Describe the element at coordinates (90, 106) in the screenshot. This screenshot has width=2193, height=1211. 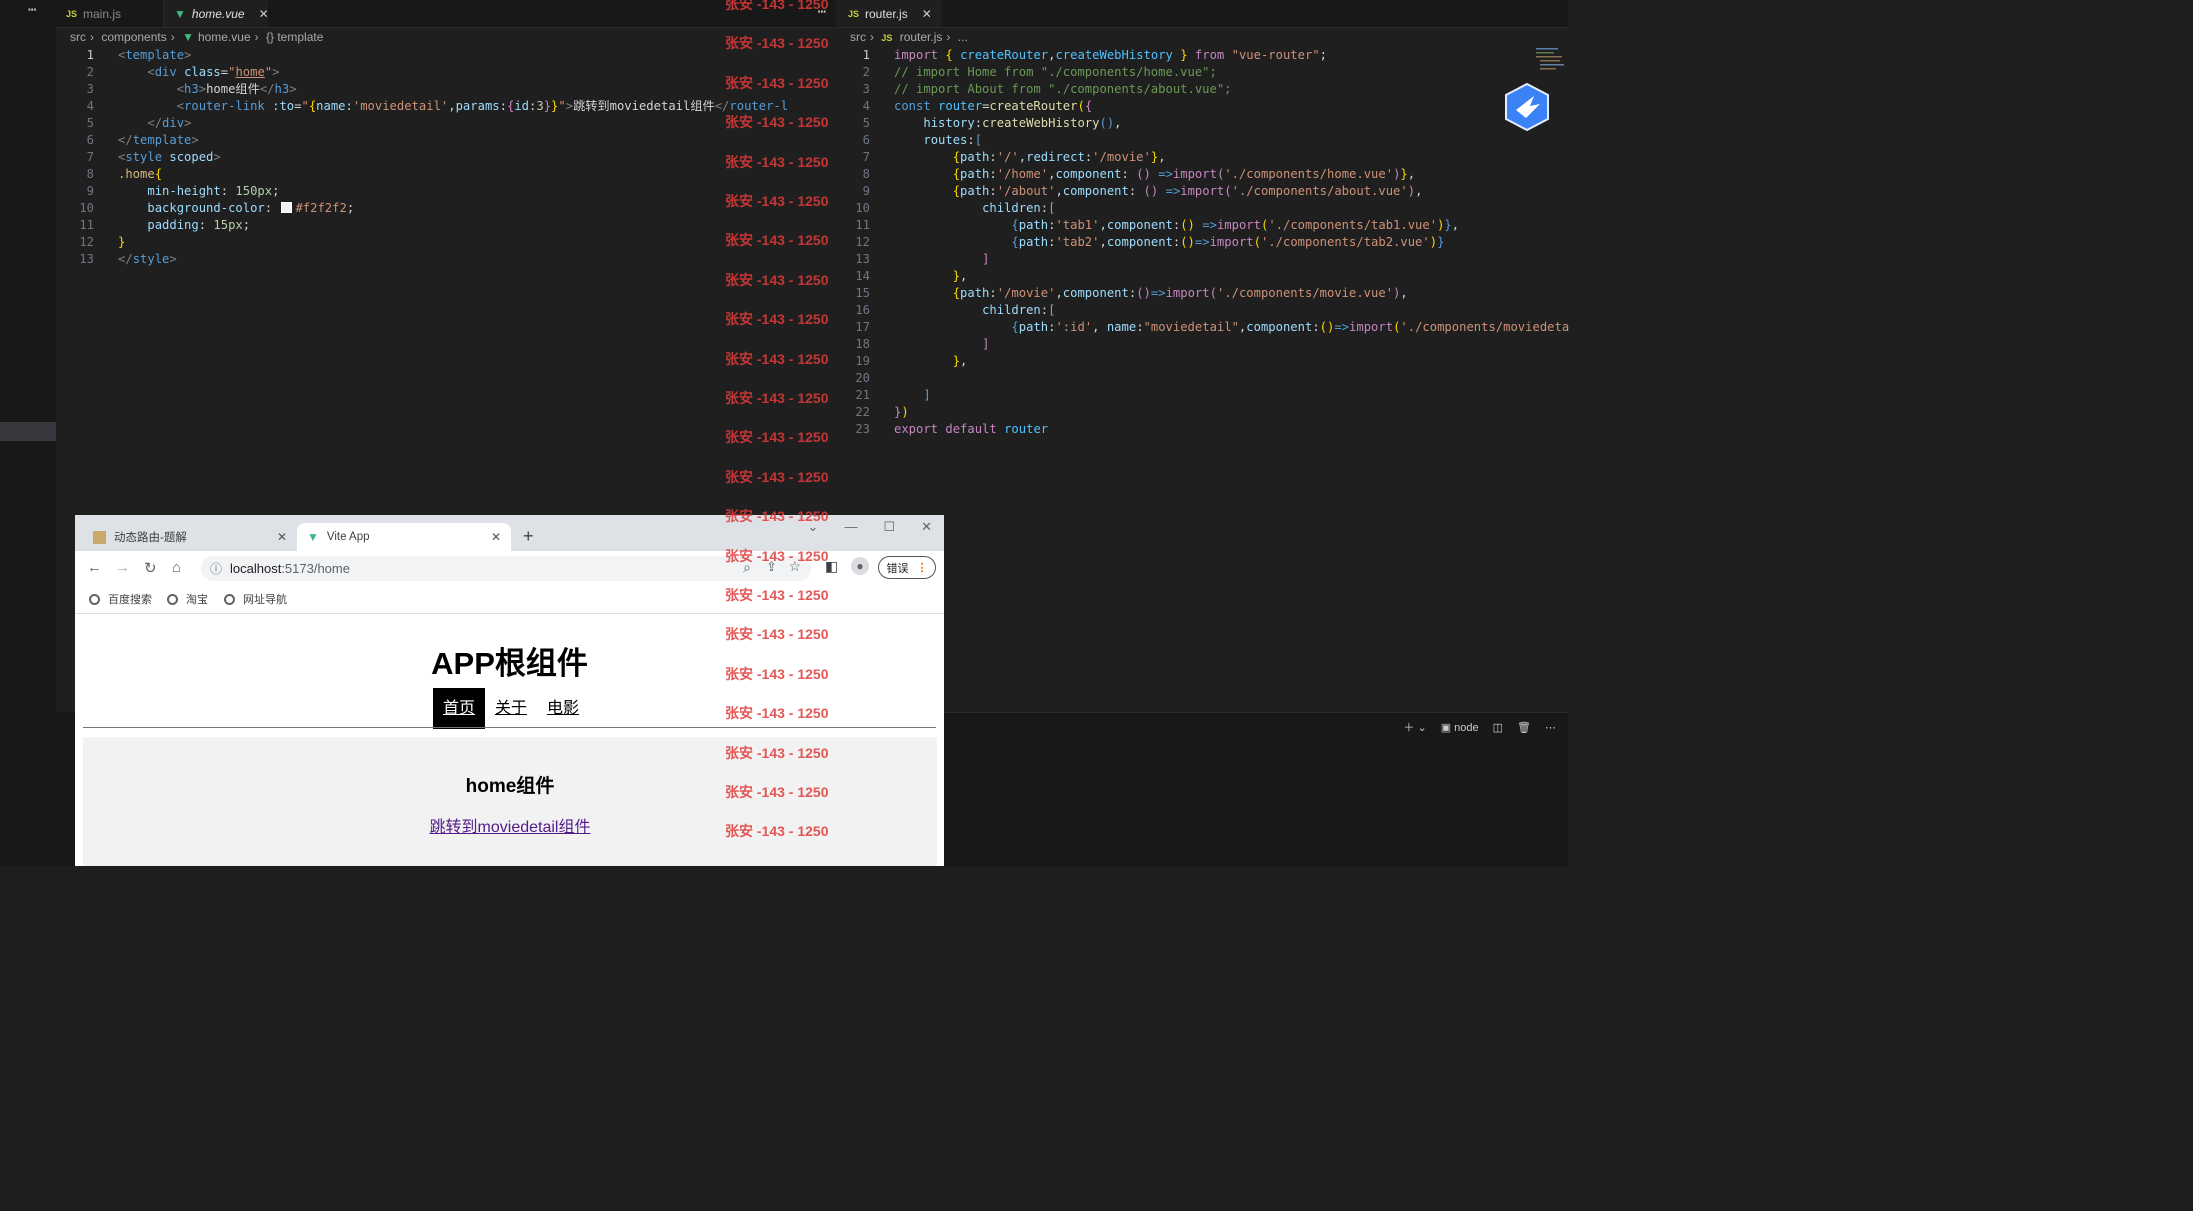
I see `line-number: 4` at that location.